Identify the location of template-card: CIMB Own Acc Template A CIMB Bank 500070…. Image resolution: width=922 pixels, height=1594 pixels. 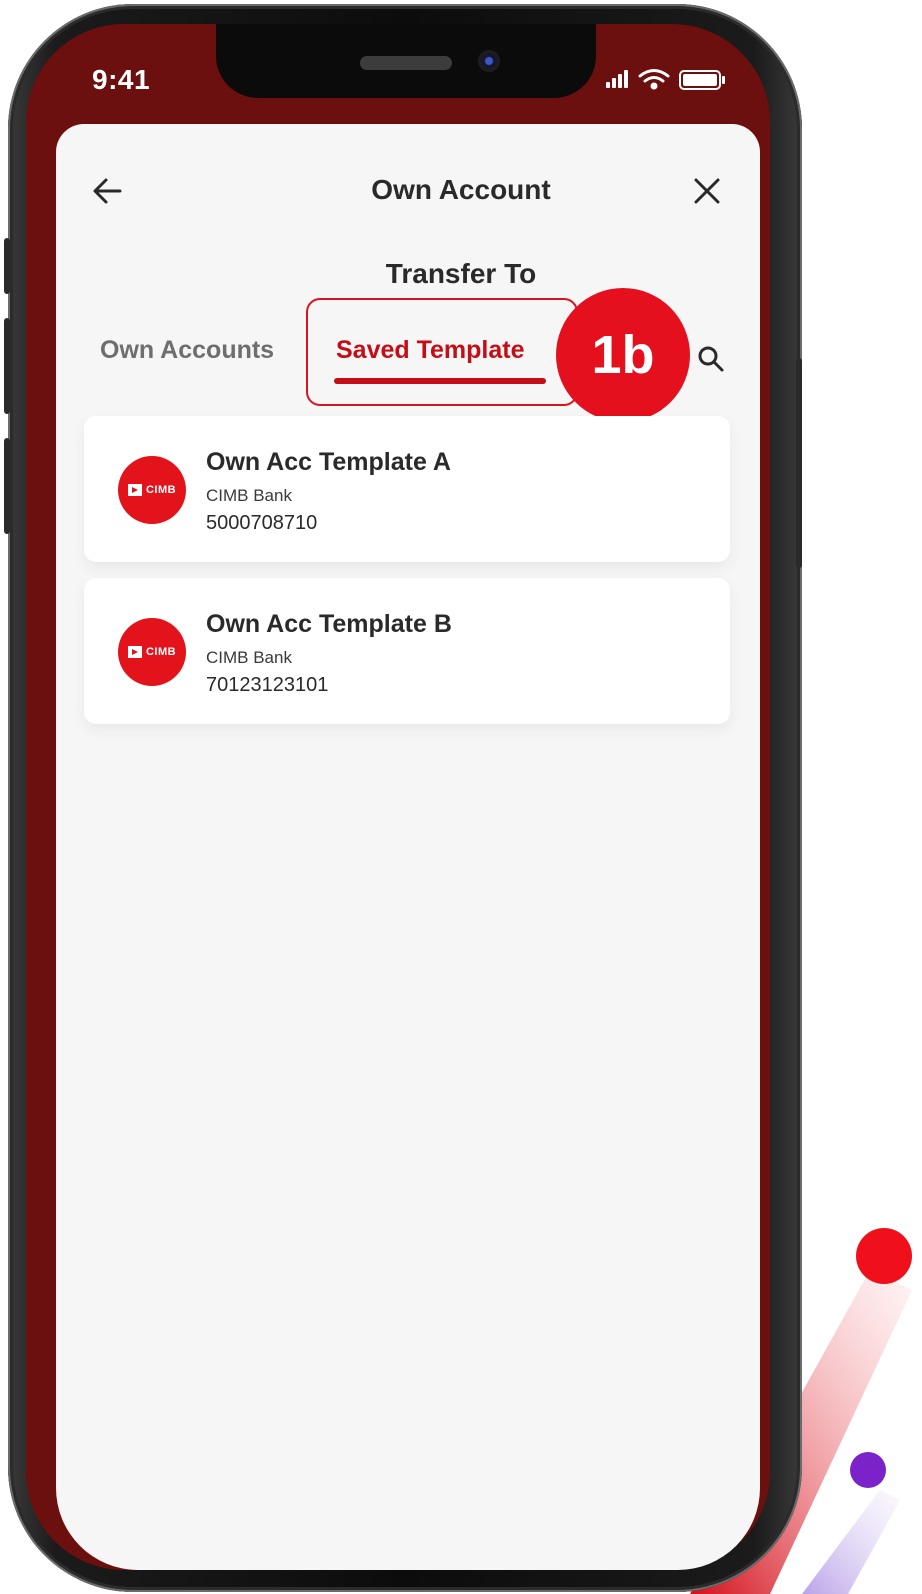
(407, 489).